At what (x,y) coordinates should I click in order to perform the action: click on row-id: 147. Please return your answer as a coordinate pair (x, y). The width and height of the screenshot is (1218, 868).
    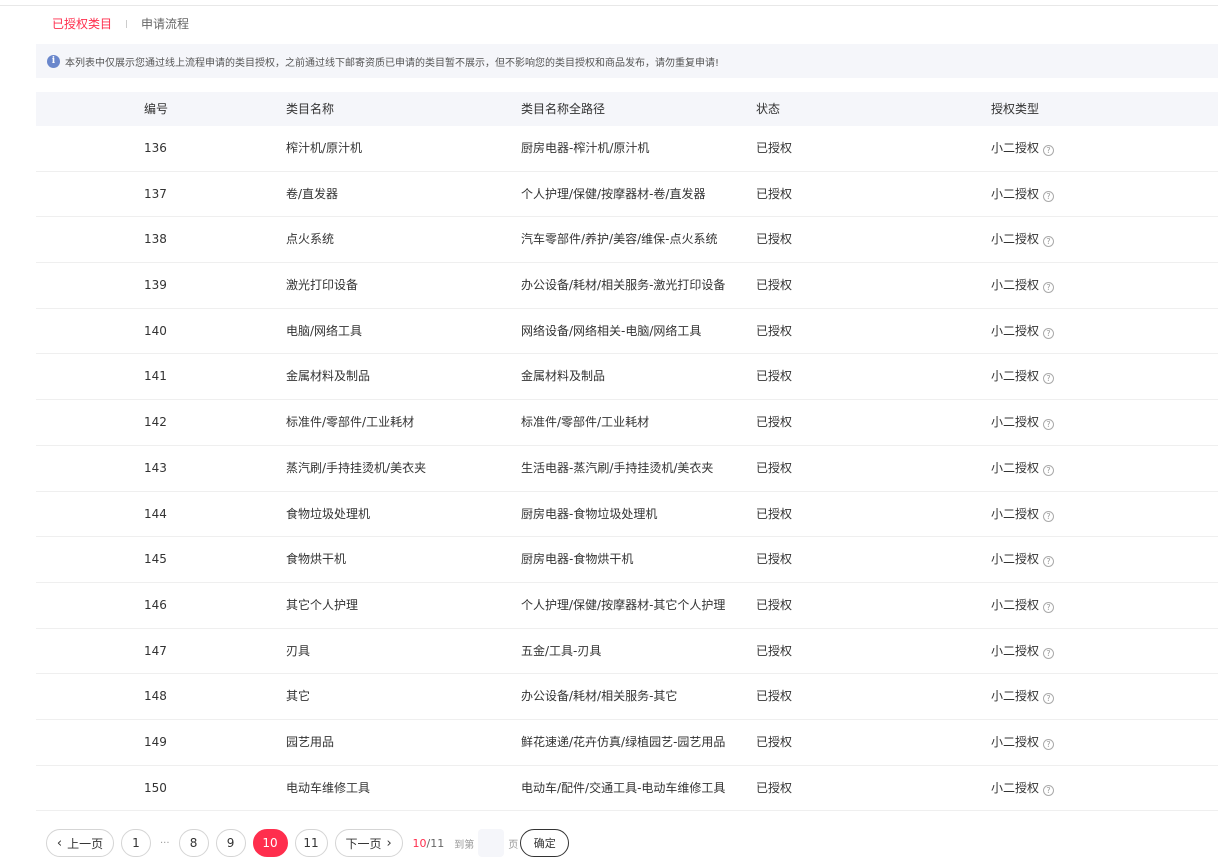
    Looking at the image, I should click on (155, 650).